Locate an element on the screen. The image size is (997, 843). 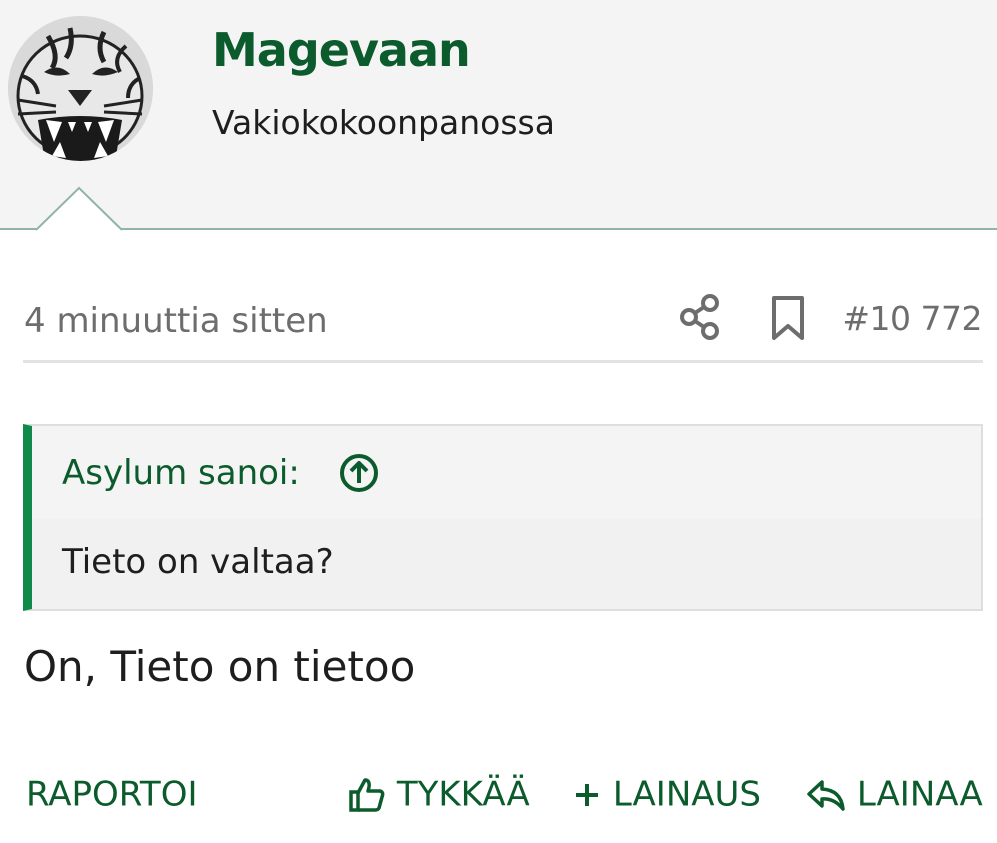
post-message: On, Tieto on tietoo is located at coordinates (220, 666).